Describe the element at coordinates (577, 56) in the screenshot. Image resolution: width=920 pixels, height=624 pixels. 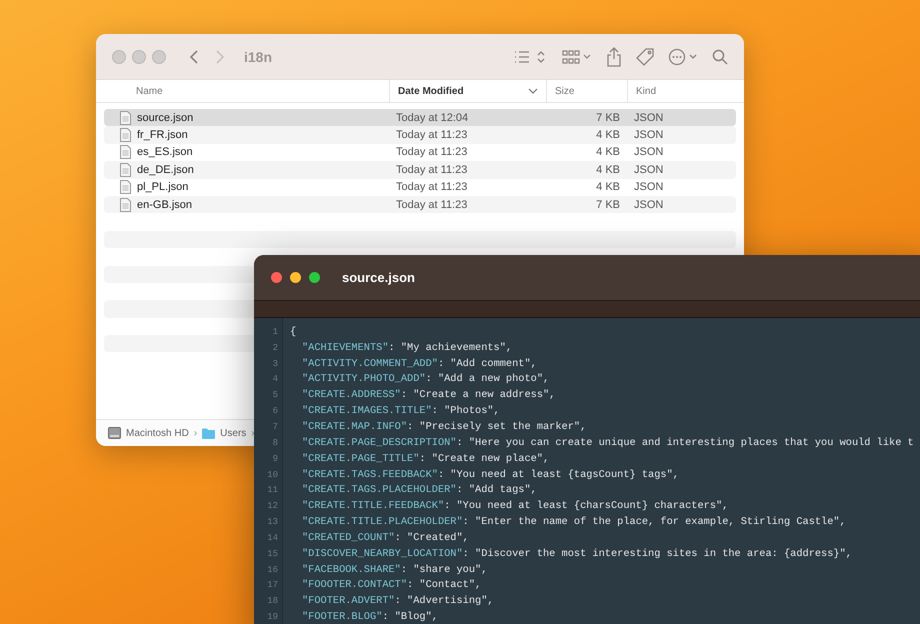
I see `grid-view-icon` at that location.